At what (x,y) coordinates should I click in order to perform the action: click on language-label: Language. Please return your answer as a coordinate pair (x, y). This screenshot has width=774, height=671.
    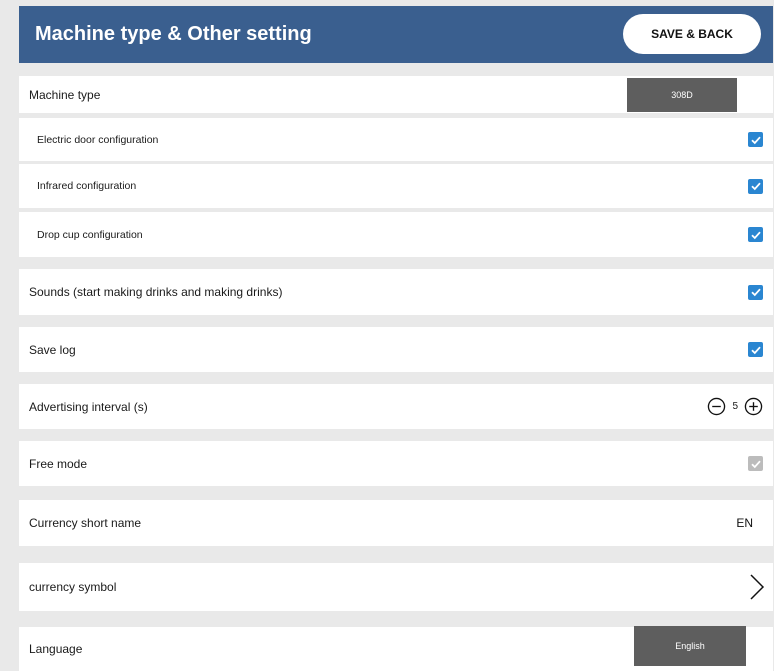
    Looking at the image, I should click on (56, 649).